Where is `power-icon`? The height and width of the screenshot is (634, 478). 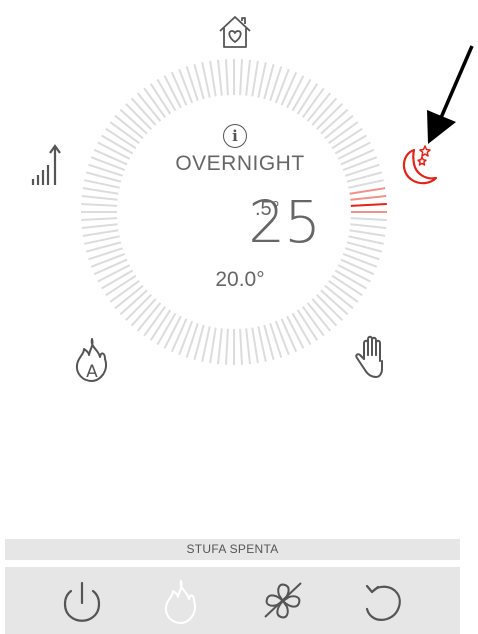
power-icon is located at coordinates (82, 601).